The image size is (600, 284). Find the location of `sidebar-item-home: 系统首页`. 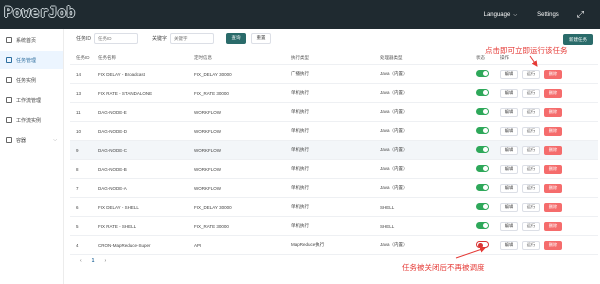

sidebar-item-home: 系统首页 is located at coordinates (31, 40).